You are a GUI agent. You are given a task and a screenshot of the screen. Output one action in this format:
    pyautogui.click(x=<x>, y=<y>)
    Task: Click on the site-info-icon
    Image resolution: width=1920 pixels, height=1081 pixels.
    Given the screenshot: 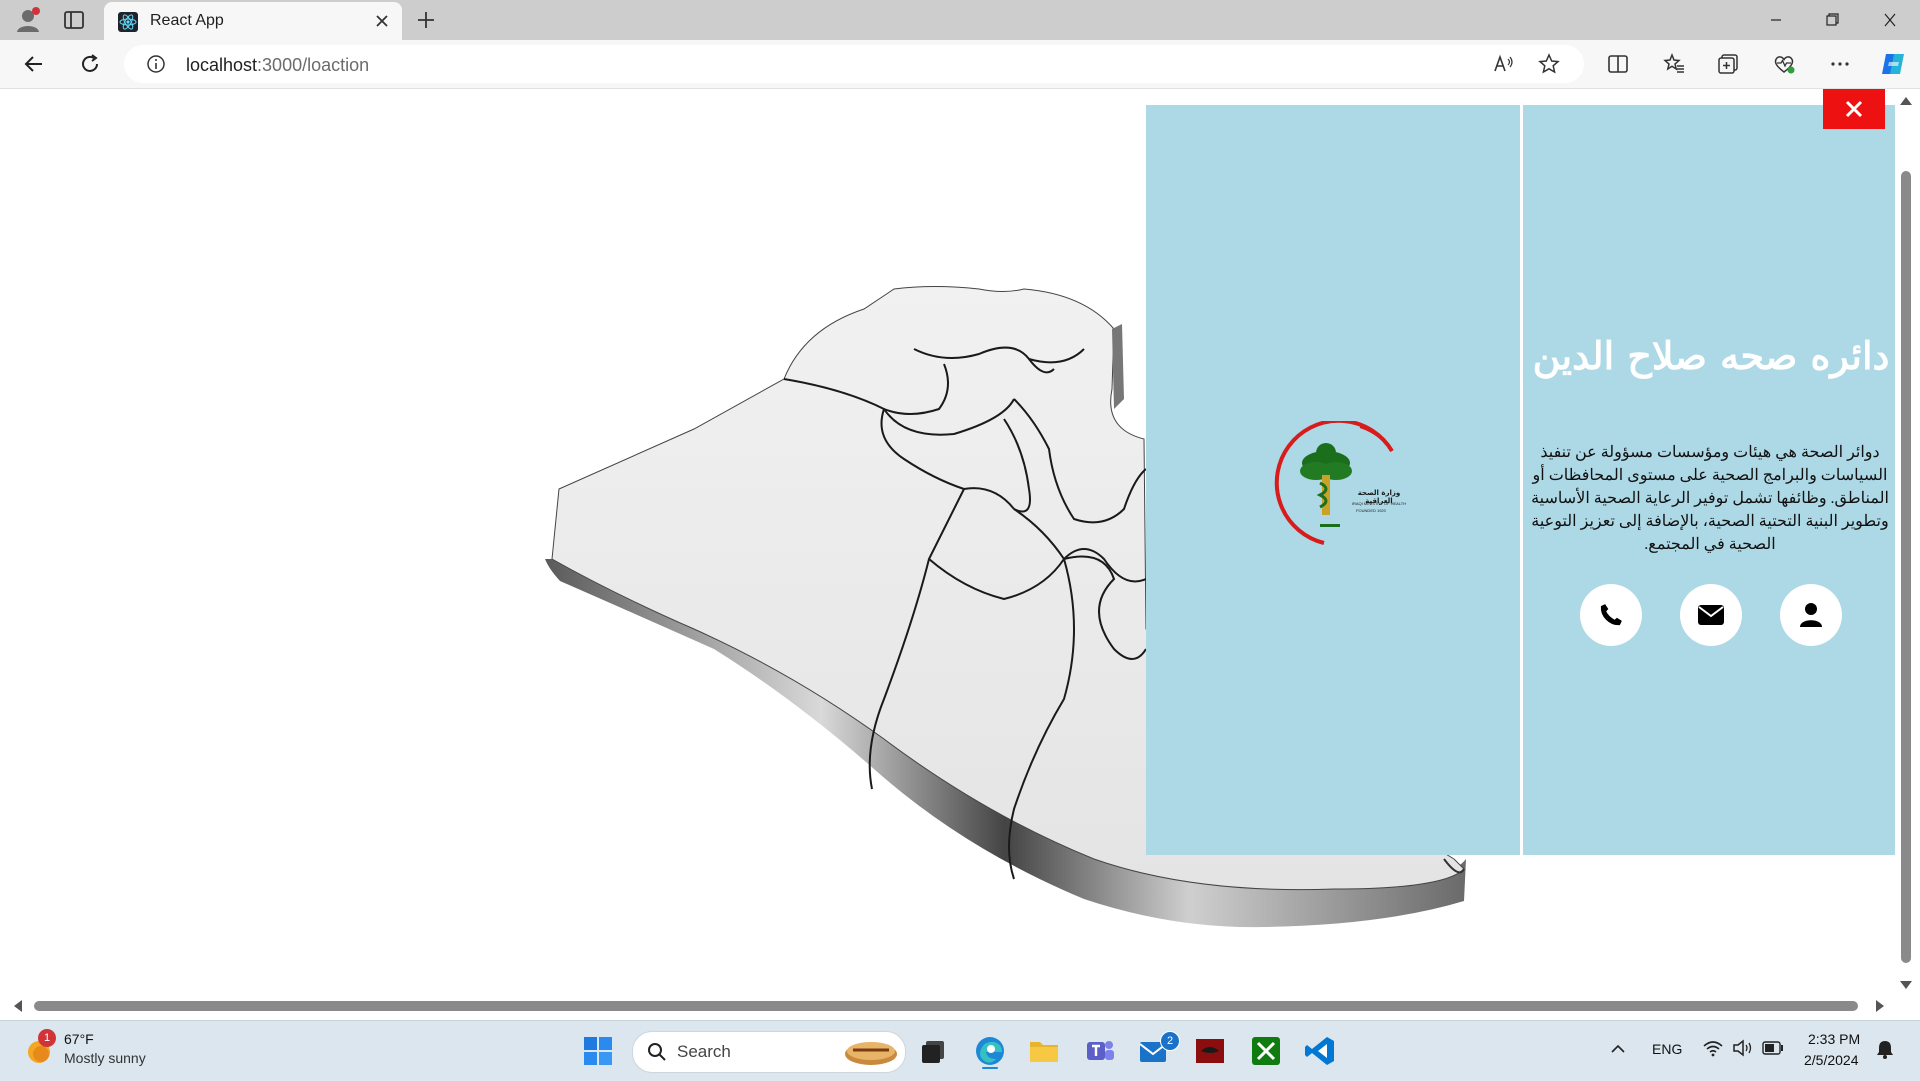 What is the action you would take?
    pyautogui.click(x=156, y=64)
    